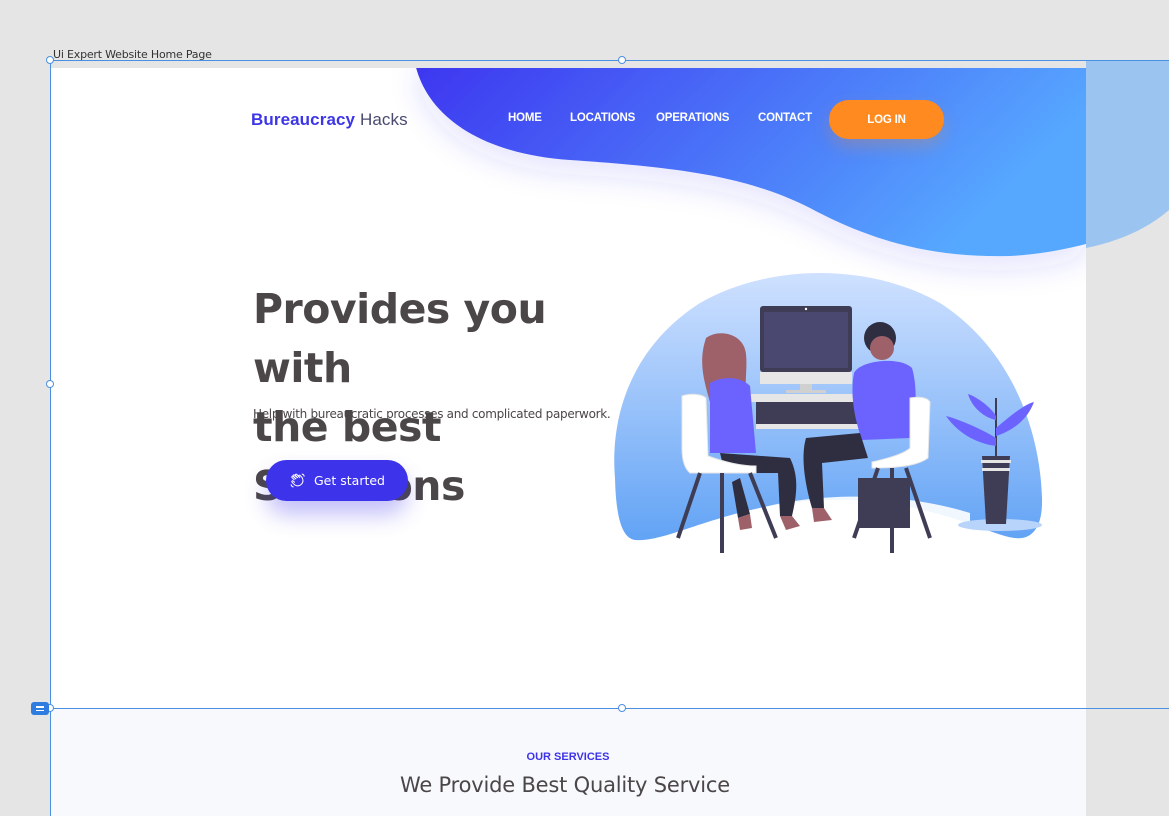 The height and width of the screenshot is (816, 1169). What do you see at coordinates (50, 438) in the screenshot?
I see `selection-line-left` at bounding box center [50, 438].